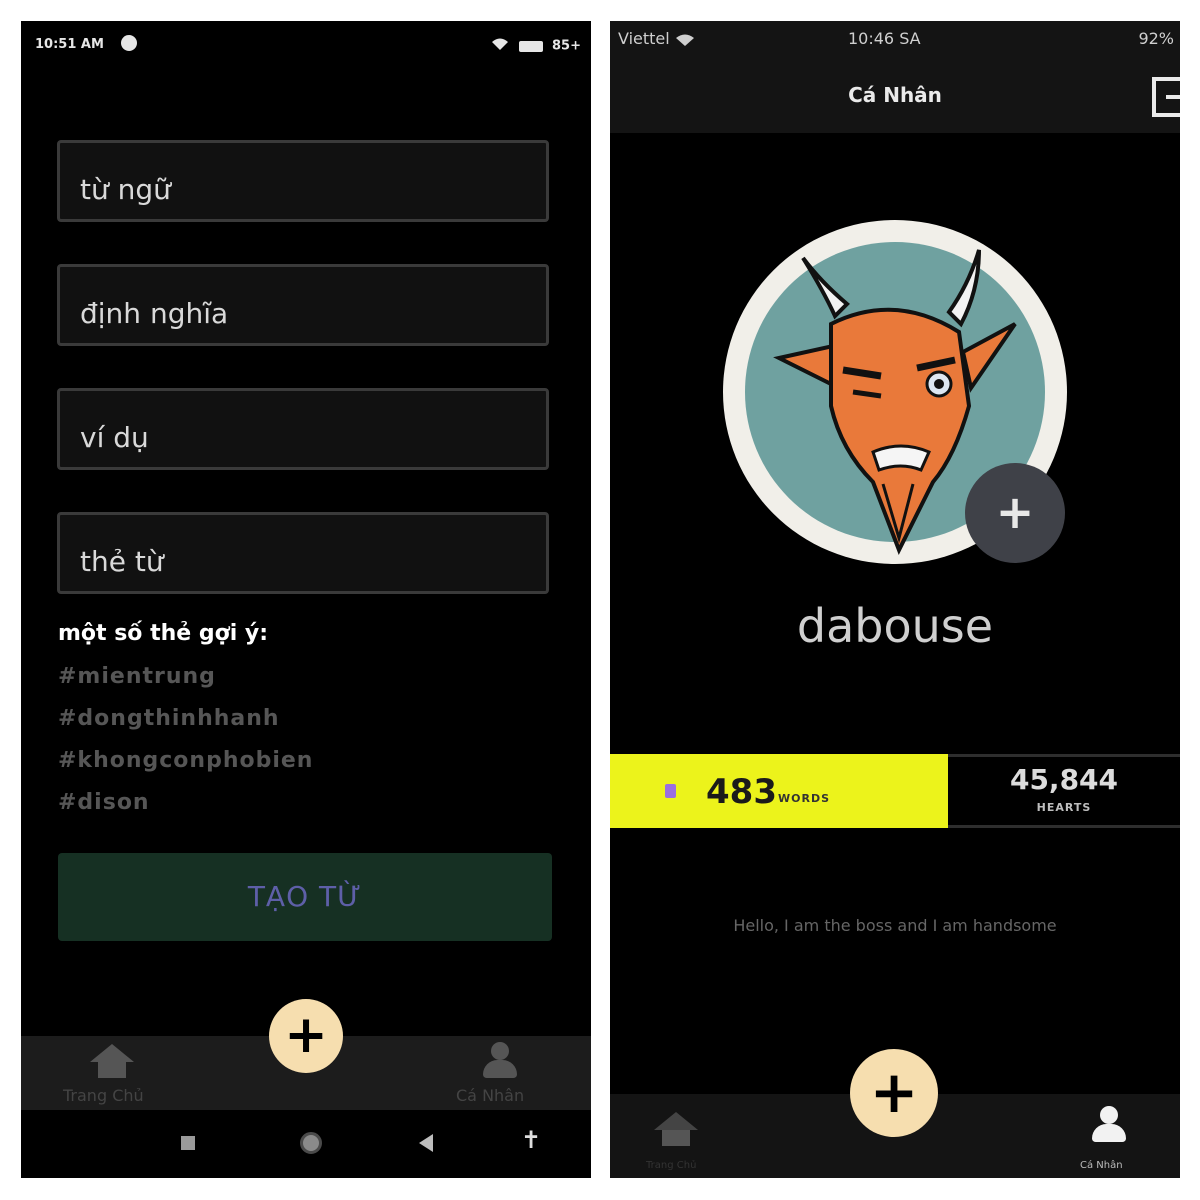 This screenshot has height=1200, width=1200. Describe the element at coordinates (303, 305) in the screenshot. I see `definition-input: định nghĩa` at that location.